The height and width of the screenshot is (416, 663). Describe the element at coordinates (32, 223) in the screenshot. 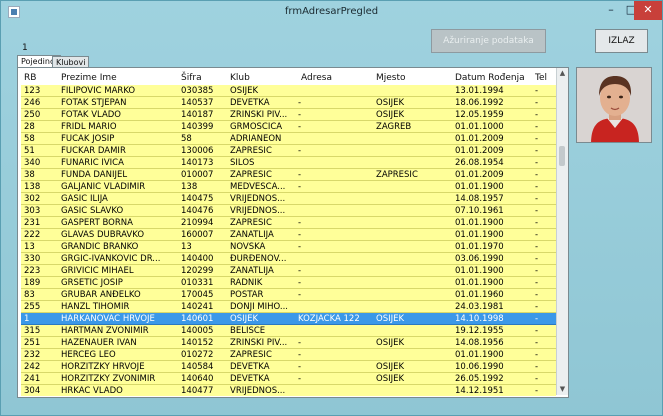

I see `cell-rb: 231` at that location.